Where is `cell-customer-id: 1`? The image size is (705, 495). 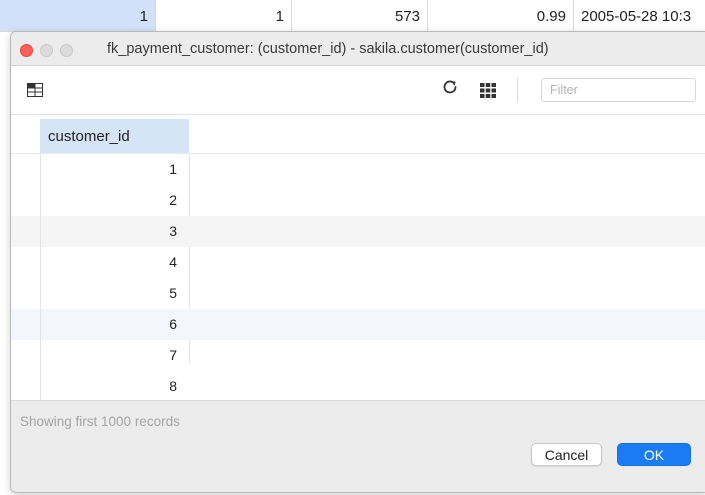 cell-customer-id: 1 is located at coordinates (114, 169).